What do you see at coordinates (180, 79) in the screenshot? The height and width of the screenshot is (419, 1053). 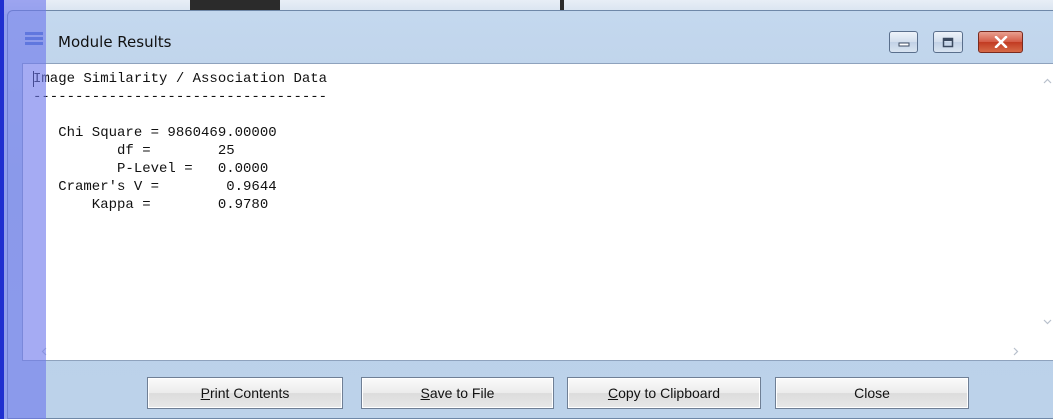 I see `results-line: Image Similarity / Association Data` at bounding box center [180, 79].